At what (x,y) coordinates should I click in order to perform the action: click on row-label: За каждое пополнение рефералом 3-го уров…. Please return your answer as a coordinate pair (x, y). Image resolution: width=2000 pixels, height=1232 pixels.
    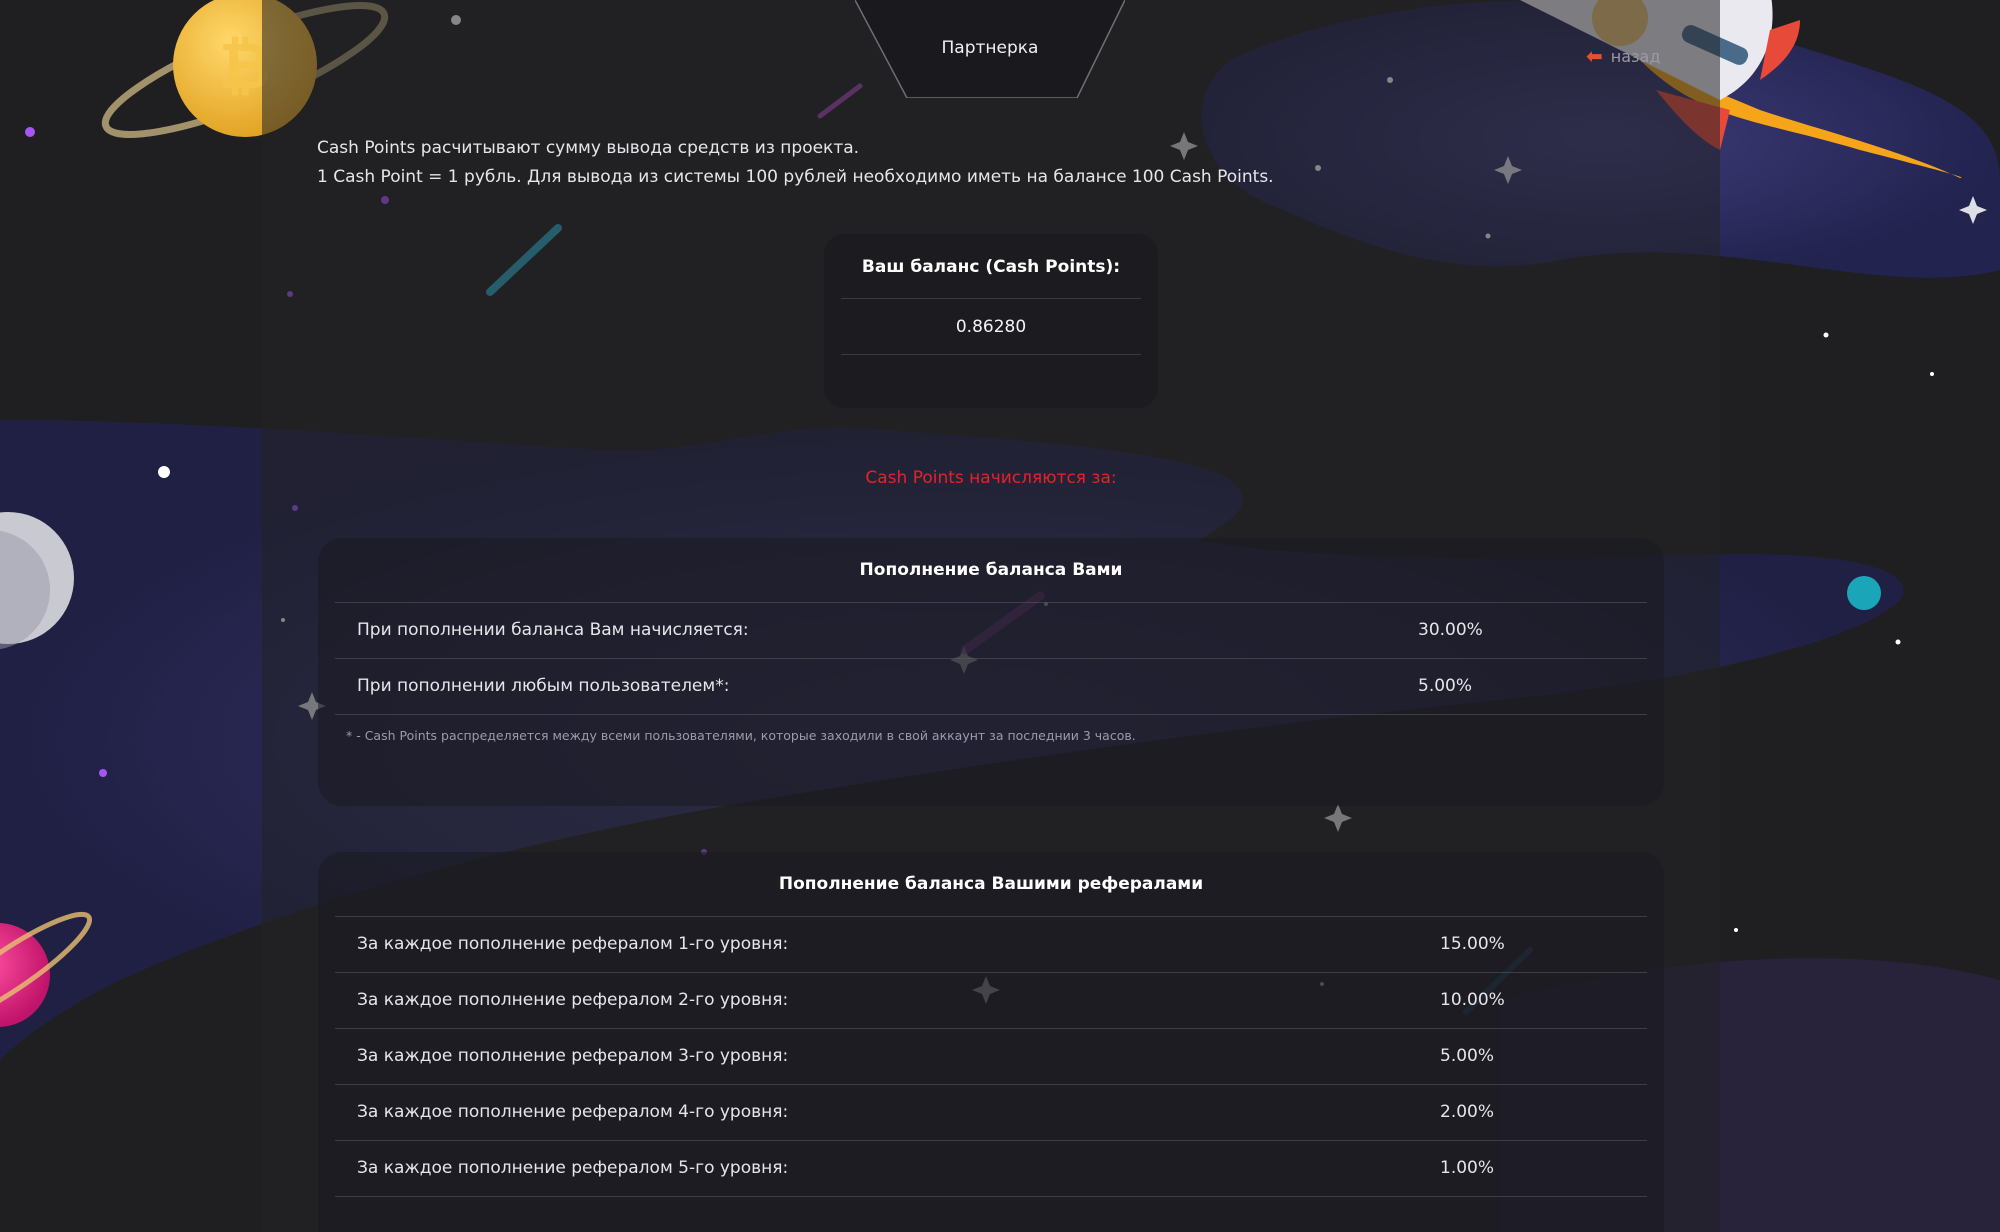
    Looking at the image, I should click on (573, 1056).